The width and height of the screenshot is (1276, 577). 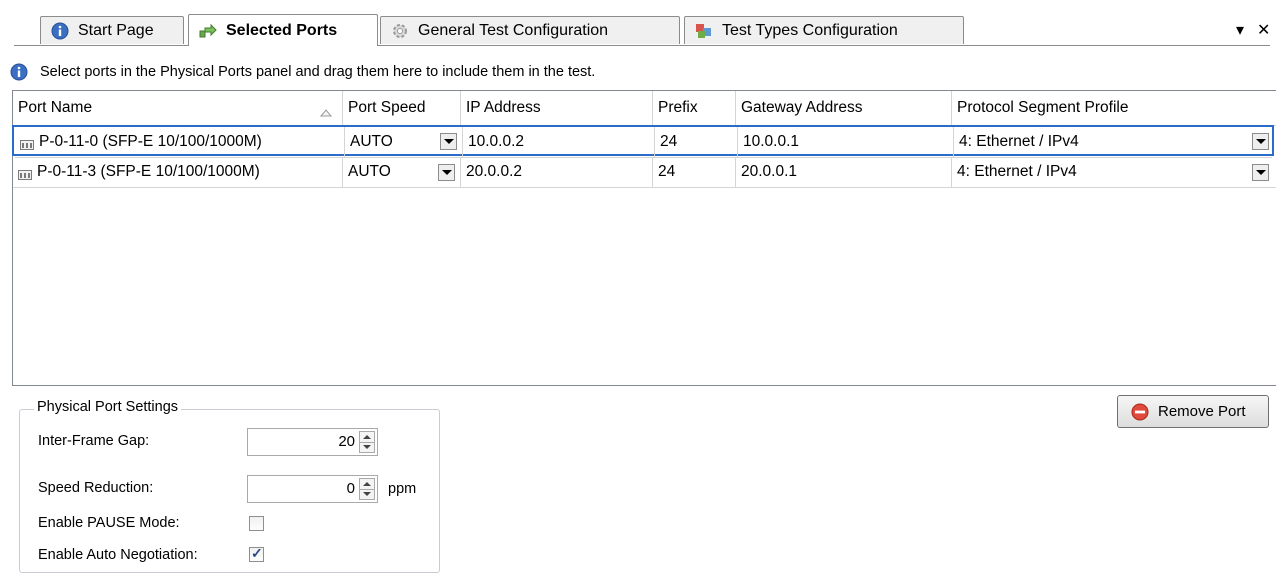 I want to click on auto-negotiation-checkbox: ✓, so click(x=256, y=553).